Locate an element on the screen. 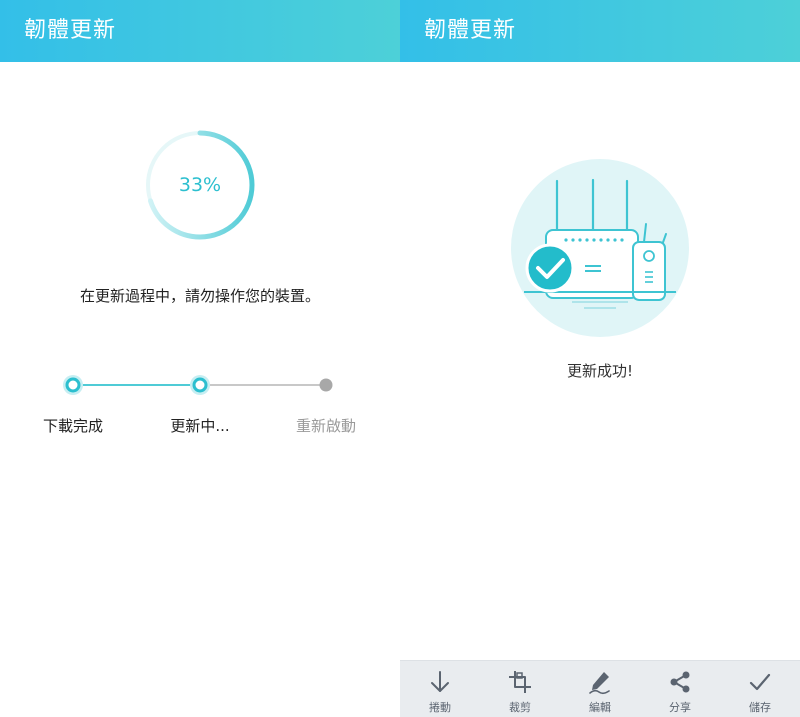 The image size is (800, 717). router-success-illustration is located at coordinates (600, 248).